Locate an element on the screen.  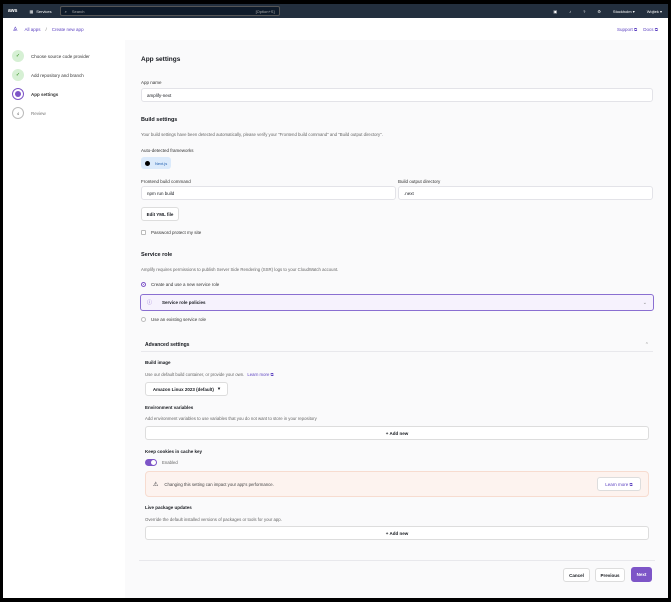
grid-icon: ▦ is located at coordinates (31, 11).